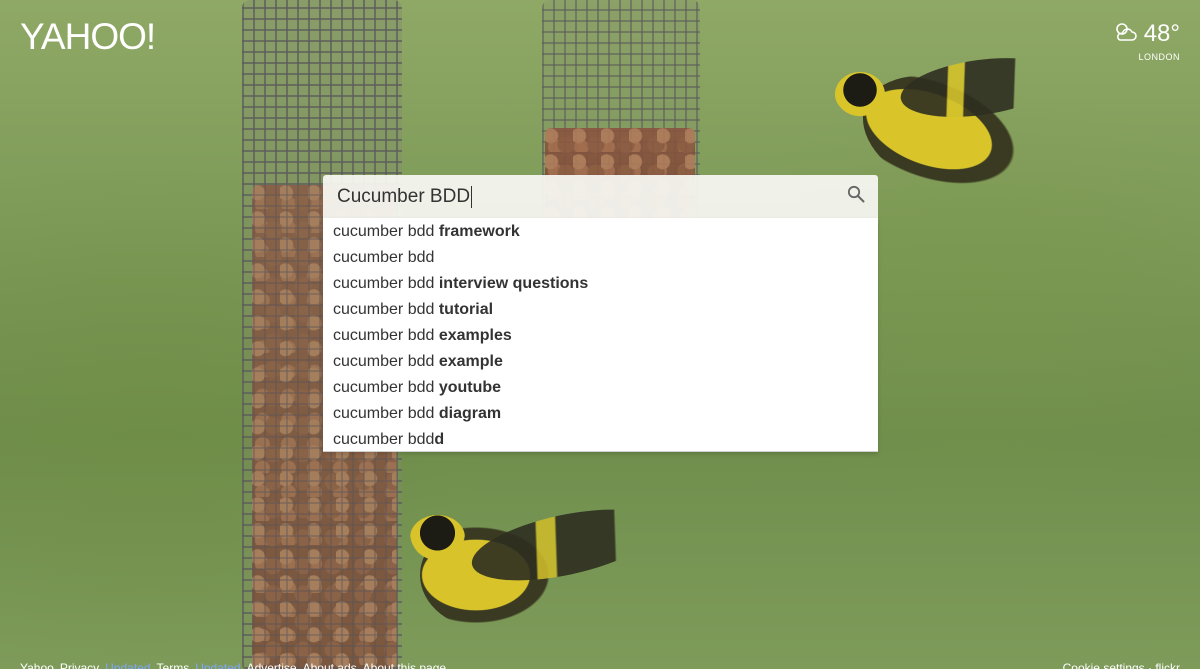  I want to click on partly-cloudy-icon, so click(1126, 34).